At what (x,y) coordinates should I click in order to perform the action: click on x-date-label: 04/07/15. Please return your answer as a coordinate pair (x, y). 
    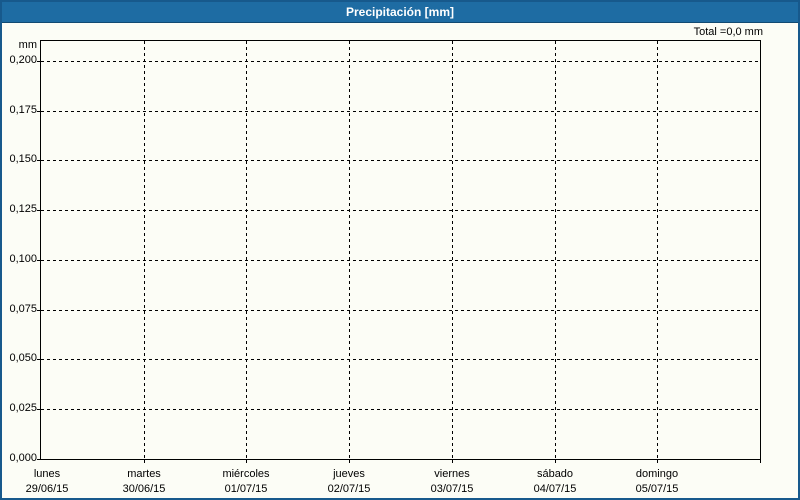
    Looking at the image, I should click on (555, 489).